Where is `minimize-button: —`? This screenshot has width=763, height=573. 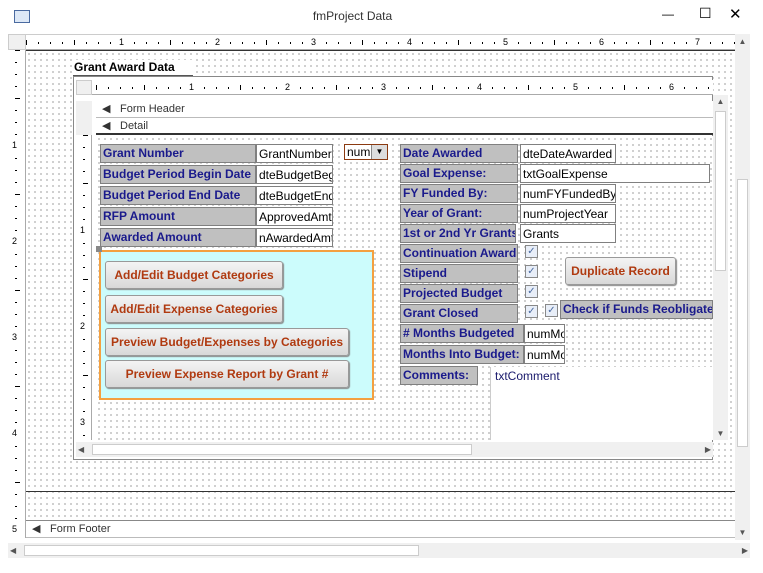
minimize-button: — is located at coordinates (668, 14).